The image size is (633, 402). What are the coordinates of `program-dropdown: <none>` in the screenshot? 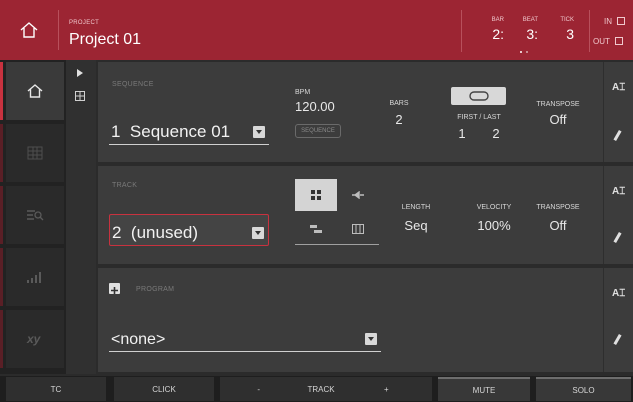 It's located at (245, 338).